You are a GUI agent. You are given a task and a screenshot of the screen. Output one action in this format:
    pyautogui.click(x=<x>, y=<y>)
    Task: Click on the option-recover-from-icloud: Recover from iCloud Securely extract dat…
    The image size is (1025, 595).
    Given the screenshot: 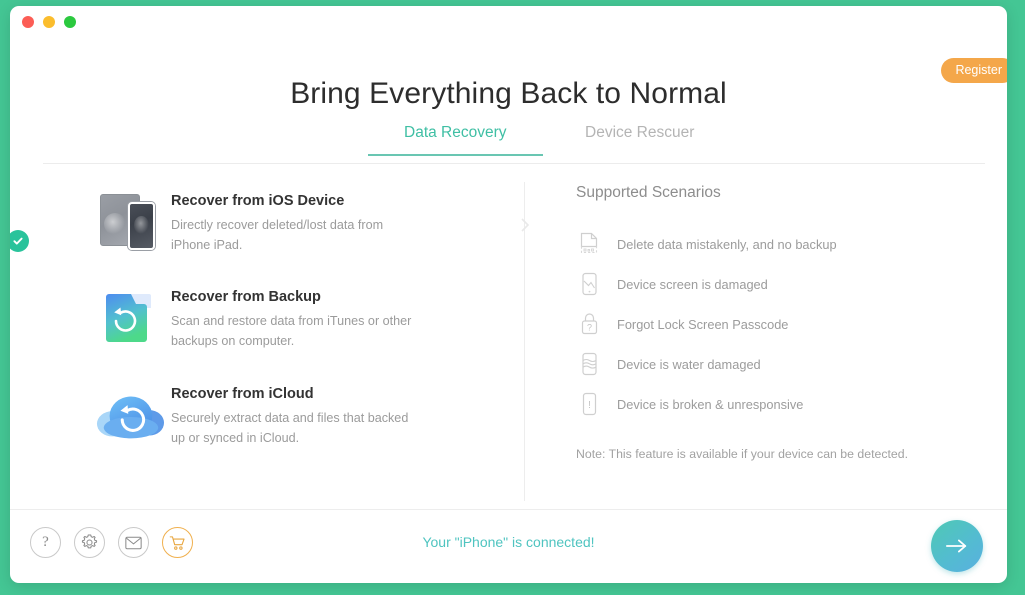 What is the action you would take?
    pyautogui.click(x=295, y=417)
    